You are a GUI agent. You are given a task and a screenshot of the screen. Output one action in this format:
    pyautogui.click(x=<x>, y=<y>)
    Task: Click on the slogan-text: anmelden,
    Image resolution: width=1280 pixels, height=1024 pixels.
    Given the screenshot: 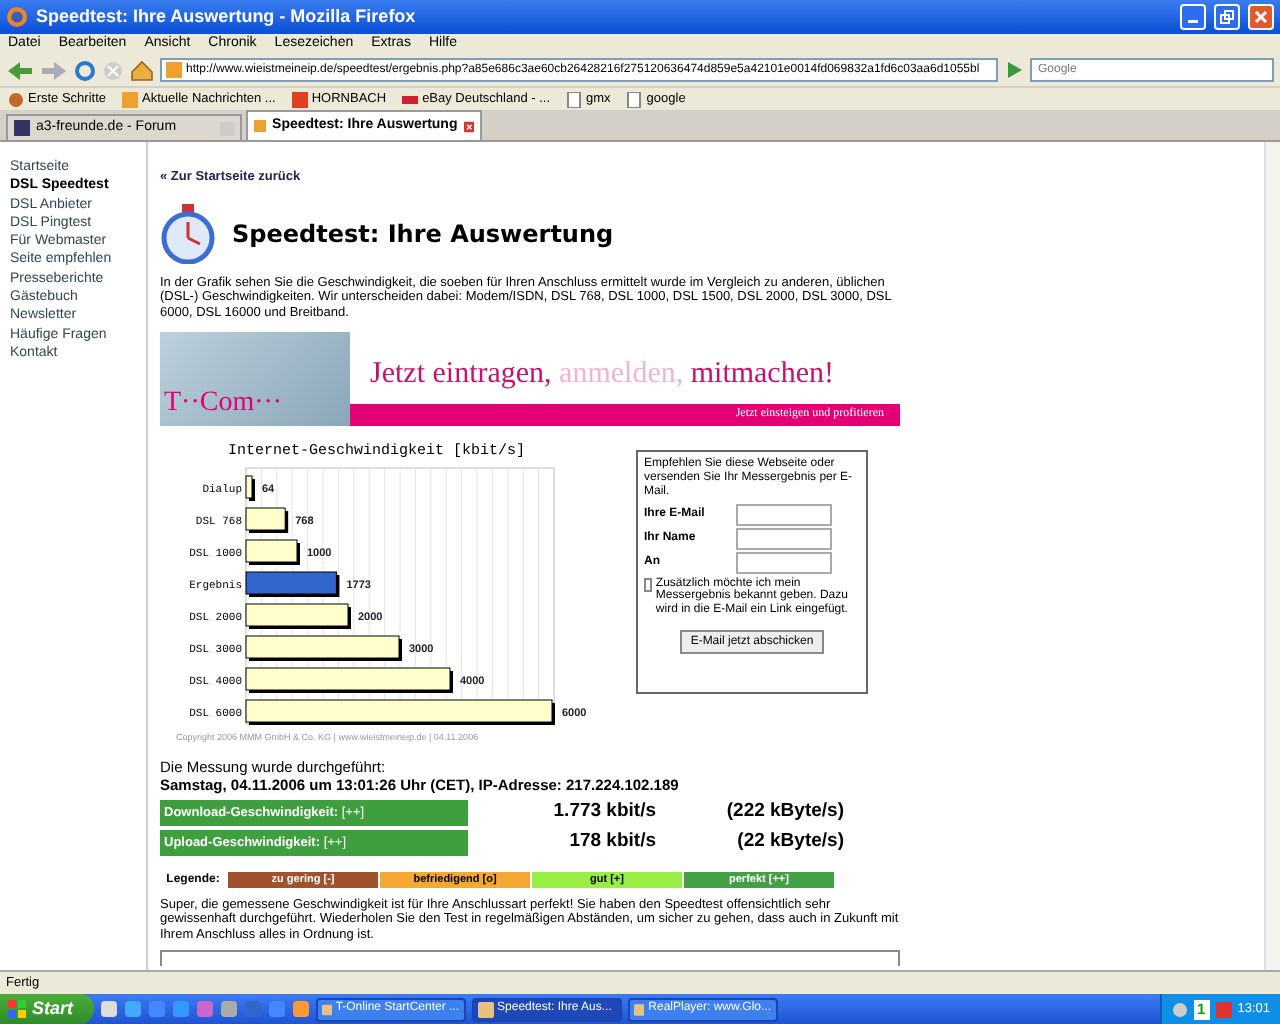 What is the action you would take?
    pyautogui.click(x=621, y=373)
    